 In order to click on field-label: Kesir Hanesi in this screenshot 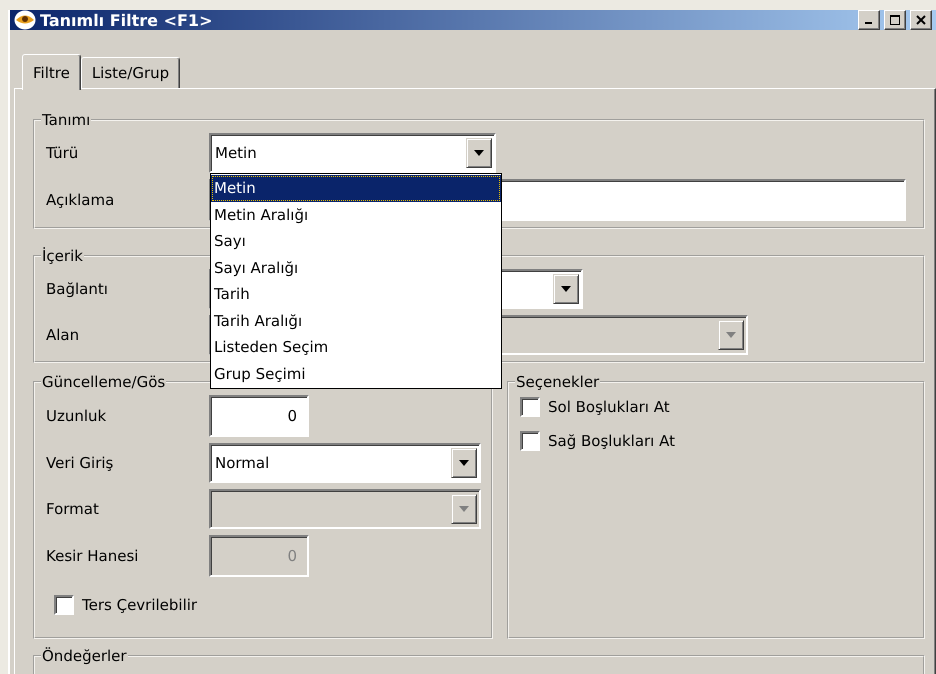, I will do `click(93, 556)`.